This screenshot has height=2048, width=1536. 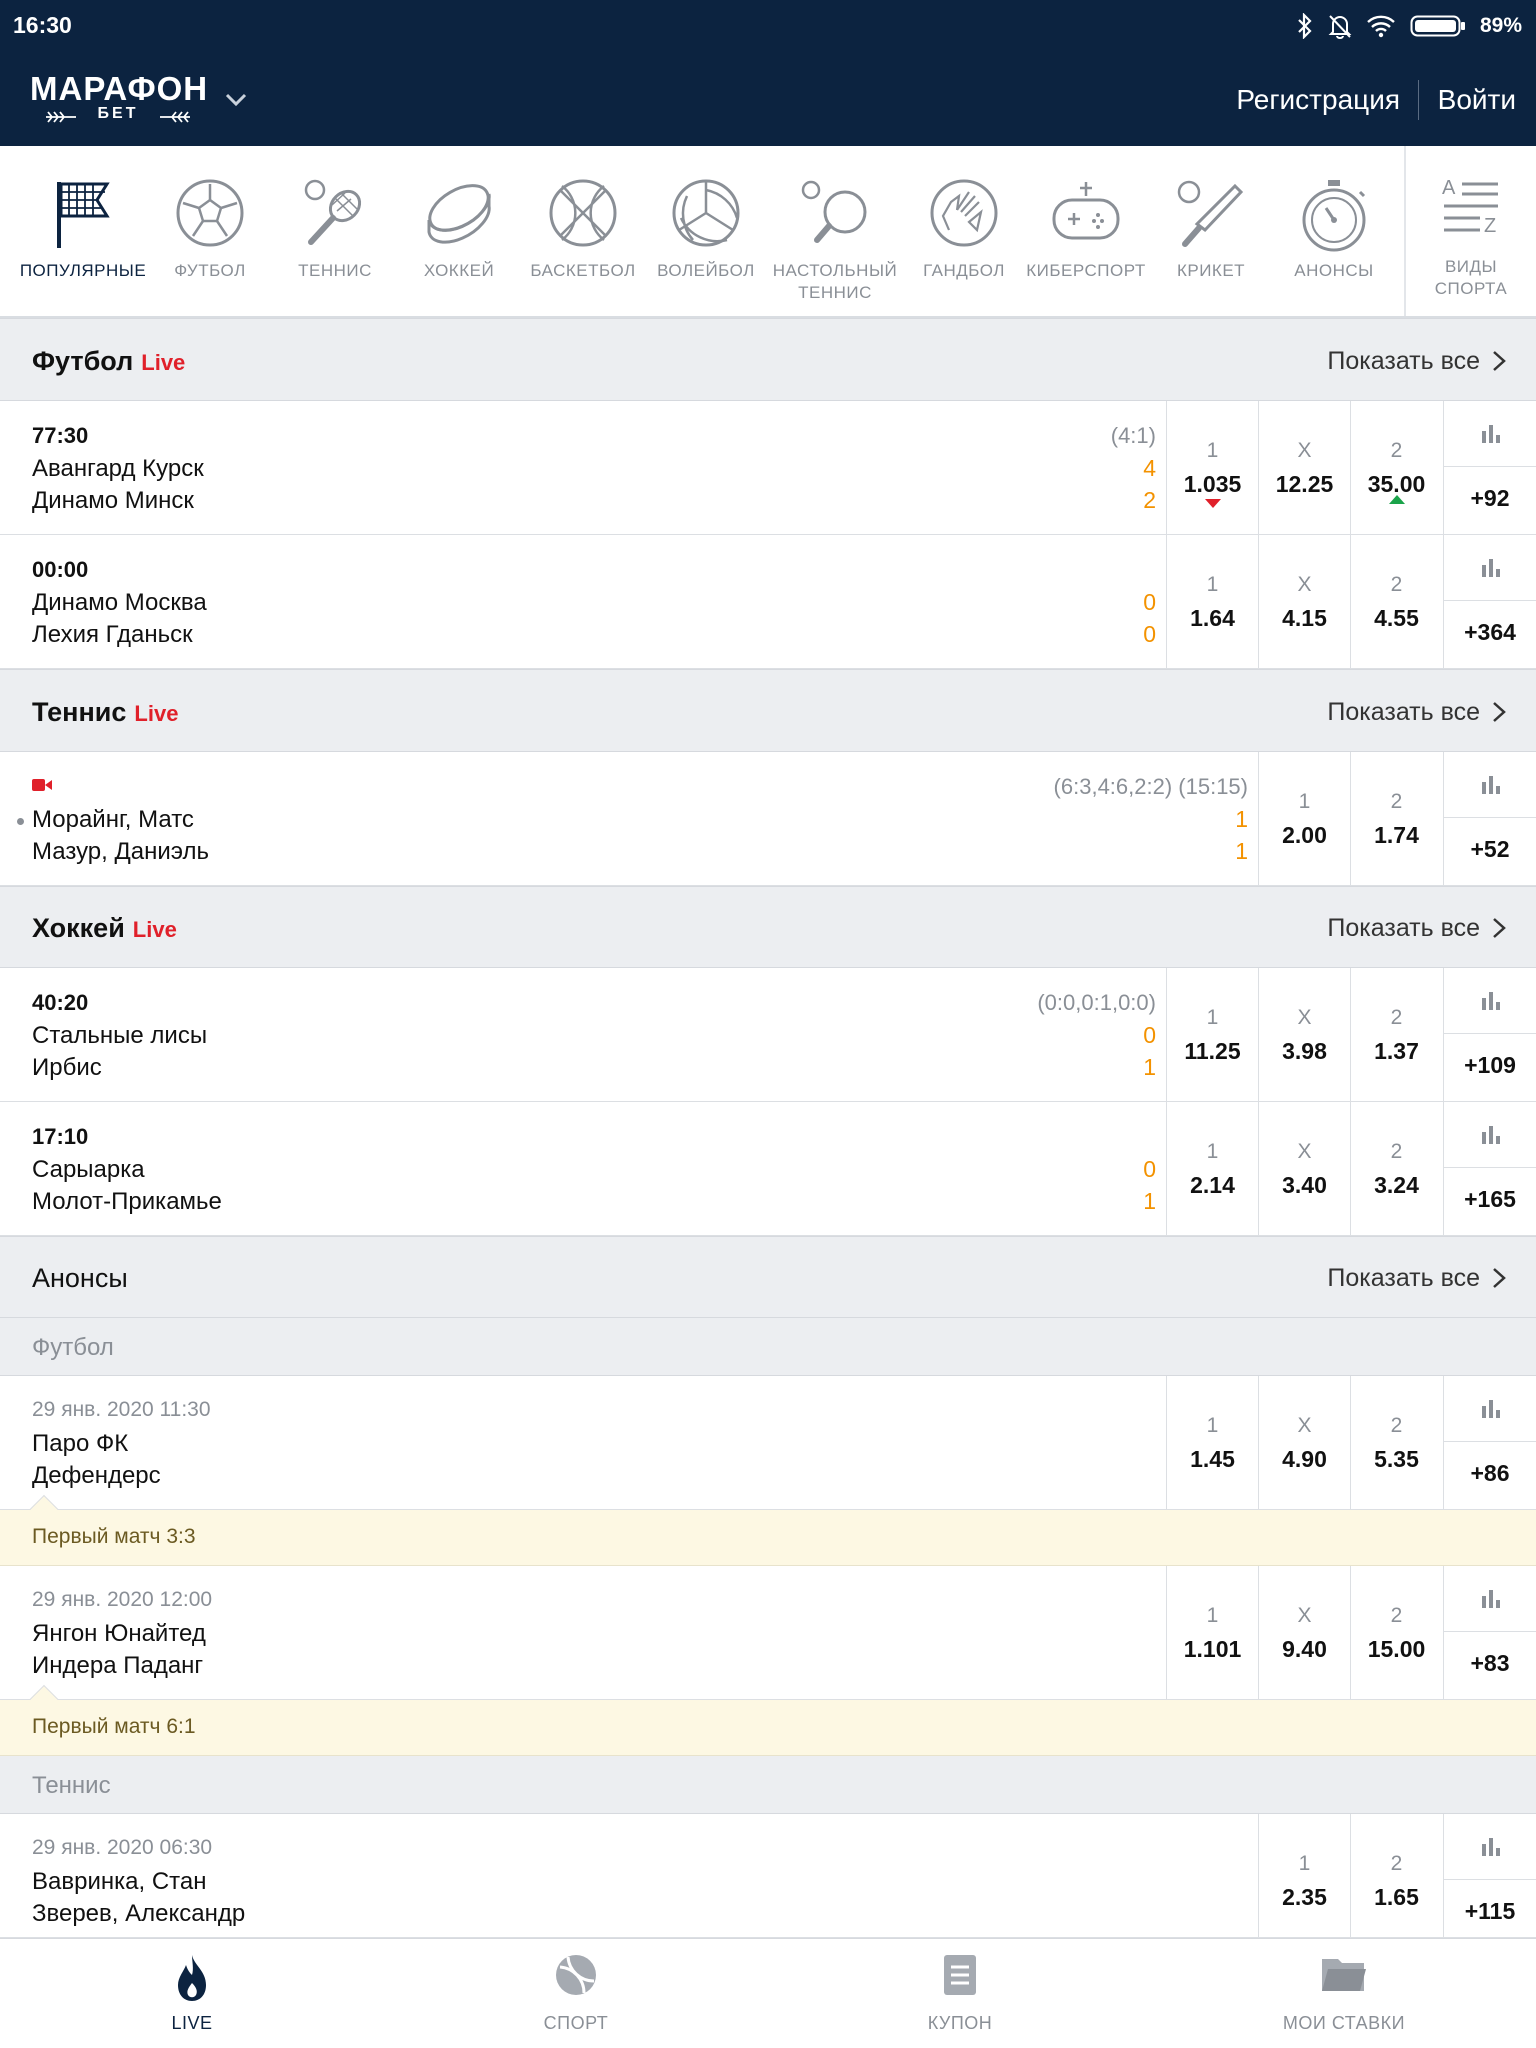 I want to click on section-header-tennis: Теннис Live Показать все, so click(x=768, y=710).